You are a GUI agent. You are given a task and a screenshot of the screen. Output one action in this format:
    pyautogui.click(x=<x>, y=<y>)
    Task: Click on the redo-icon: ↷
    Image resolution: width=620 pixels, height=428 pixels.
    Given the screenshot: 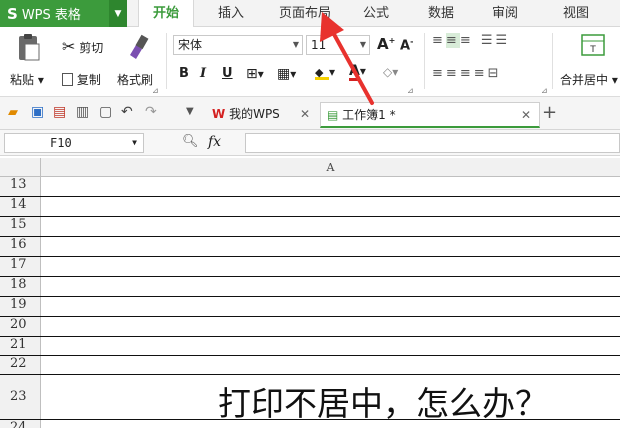 What is the action you would take?
    pyautogui.click(x=151, y=112)
    